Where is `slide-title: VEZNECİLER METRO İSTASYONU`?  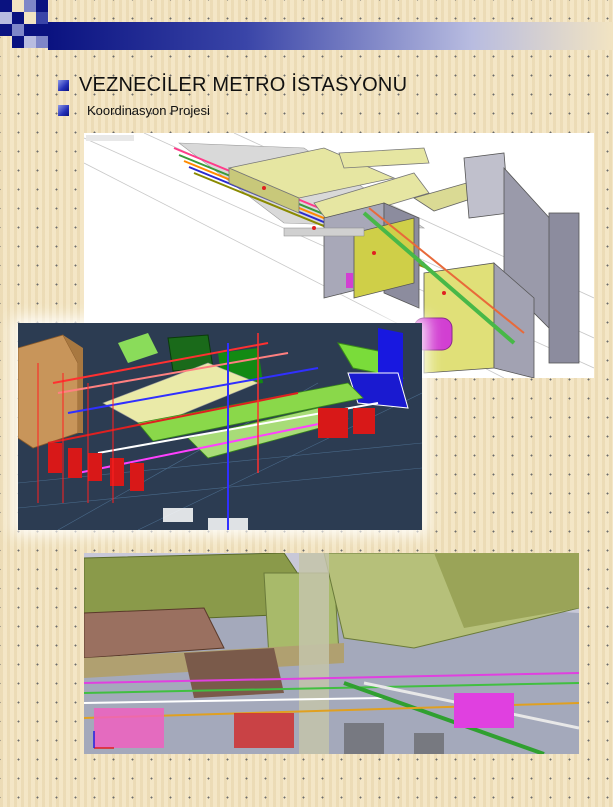 slide-title: VEZNECİLER METRO İSTASYONU is located at coordinates (243, 85).